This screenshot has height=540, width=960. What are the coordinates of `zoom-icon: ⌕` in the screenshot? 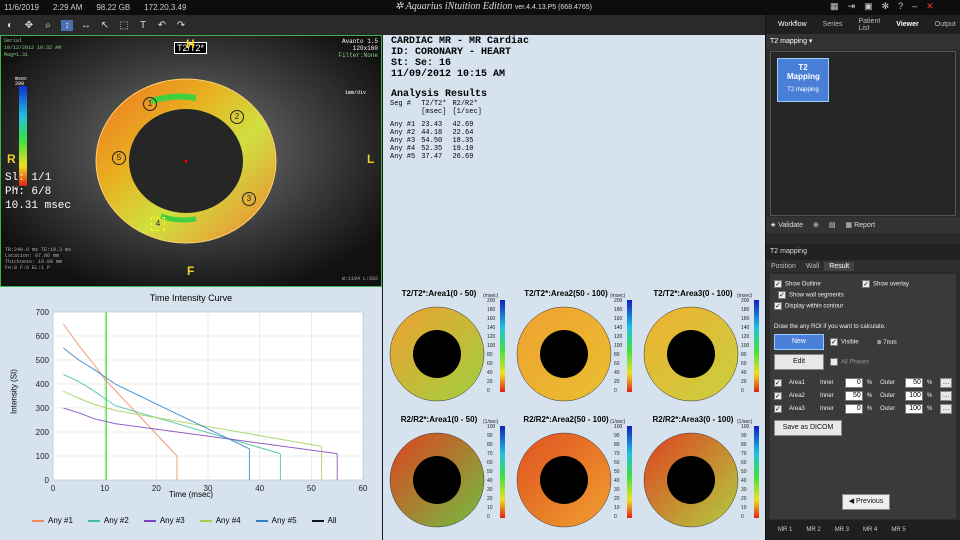 It's located at (48, 25).